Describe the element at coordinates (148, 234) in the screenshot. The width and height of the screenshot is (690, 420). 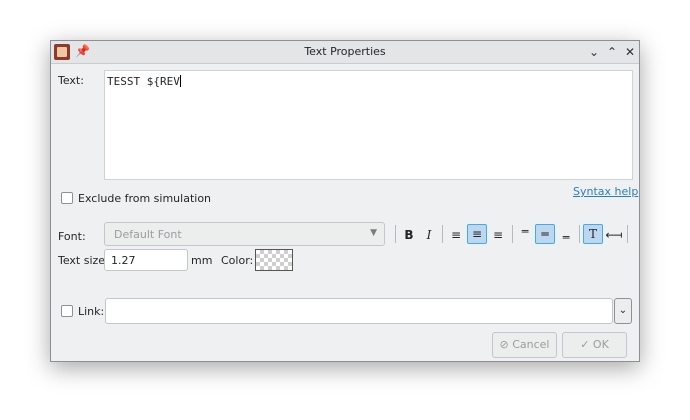
I see `font-select-value: Default Font` at that location.